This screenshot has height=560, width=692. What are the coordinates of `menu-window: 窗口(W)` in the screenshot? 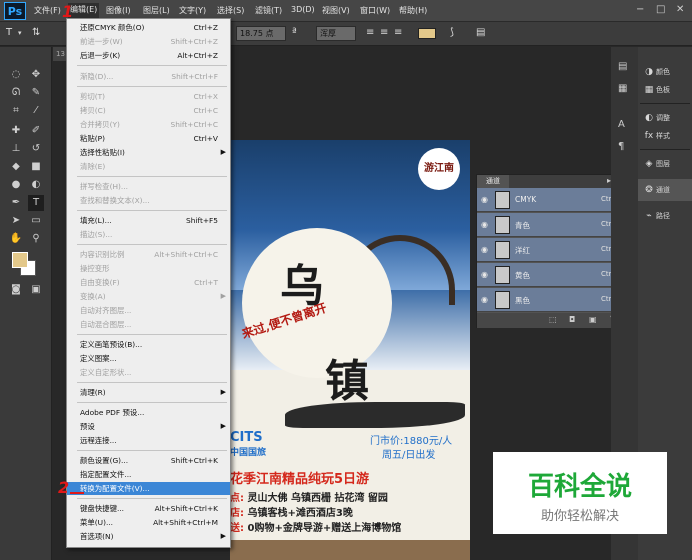 It's located at (375, 10).